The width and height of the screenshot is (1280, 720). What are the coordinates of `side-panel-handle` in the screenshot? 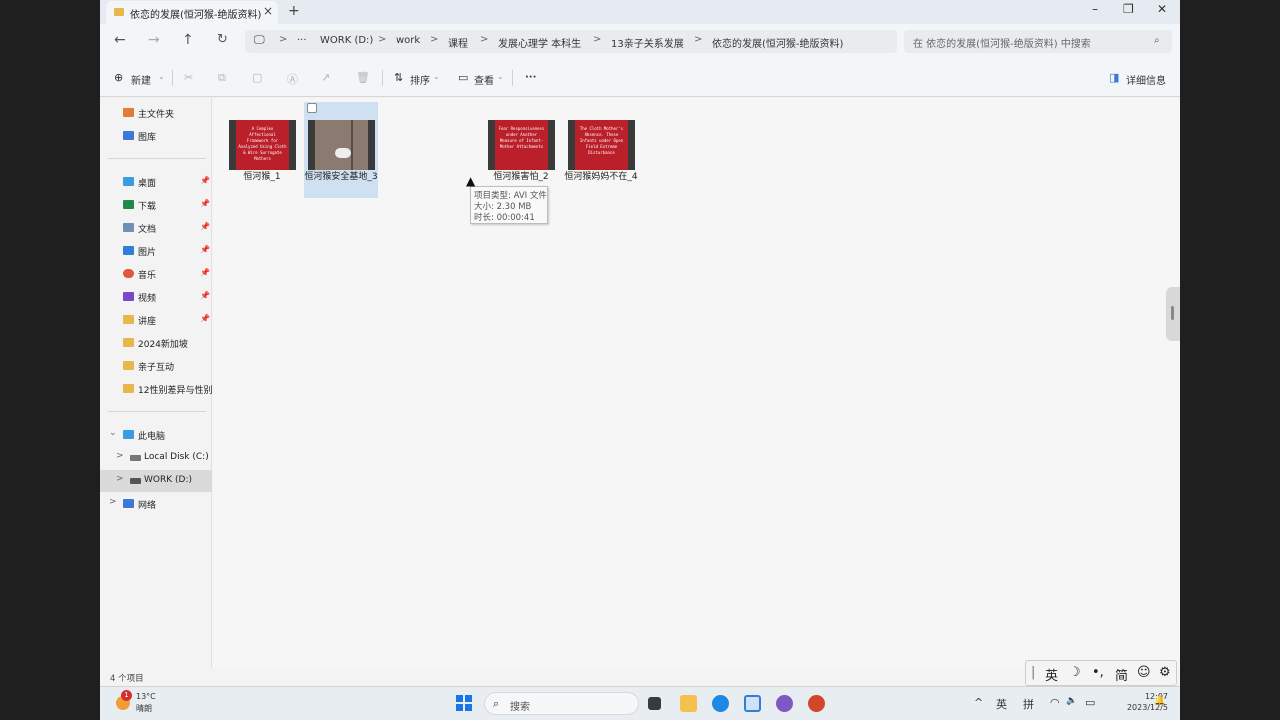 It's located at (1173, 314).